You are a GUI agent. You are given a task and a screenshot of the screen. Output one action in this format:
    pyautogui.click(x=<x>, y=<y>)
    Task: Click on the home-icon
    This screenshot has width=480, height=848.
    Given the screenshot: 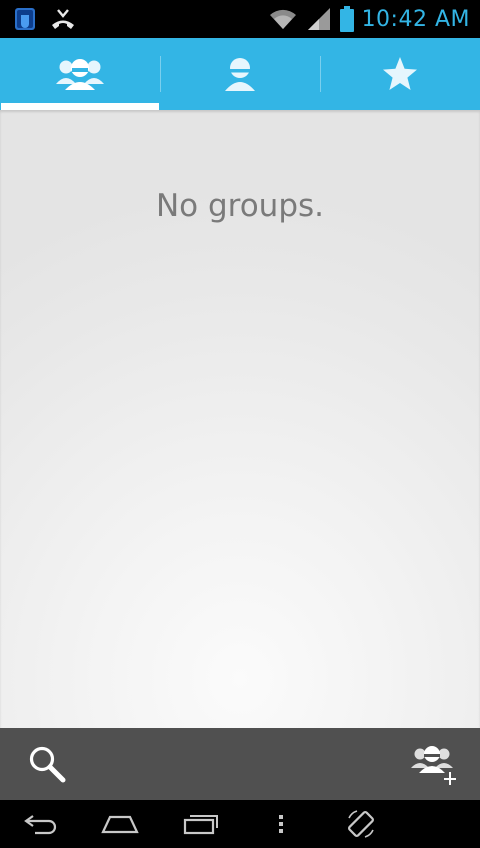 What is the action you would take?
    pyautogui.click(x=120, y=824)
    